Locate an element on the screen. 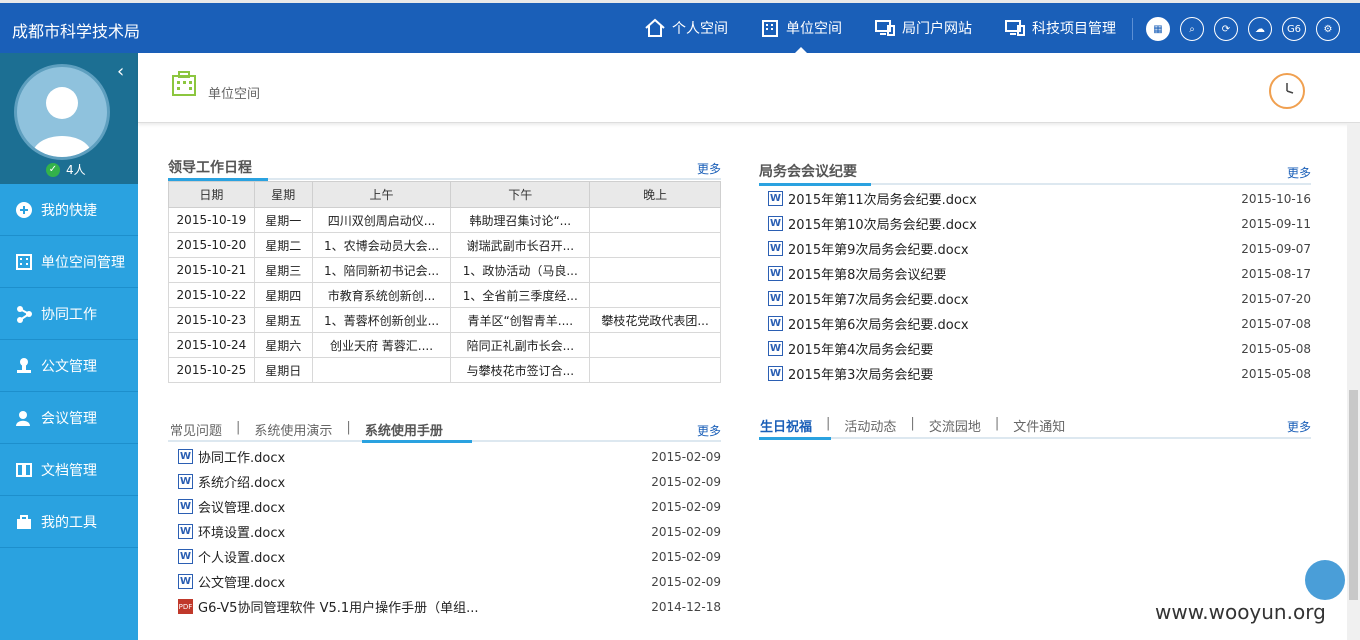 The width and height of the screenshot is (1360, 640). list-item: W 2015年第9次局务会纪要.docx 2015-09-07 is located at coordinates (1039, 248).